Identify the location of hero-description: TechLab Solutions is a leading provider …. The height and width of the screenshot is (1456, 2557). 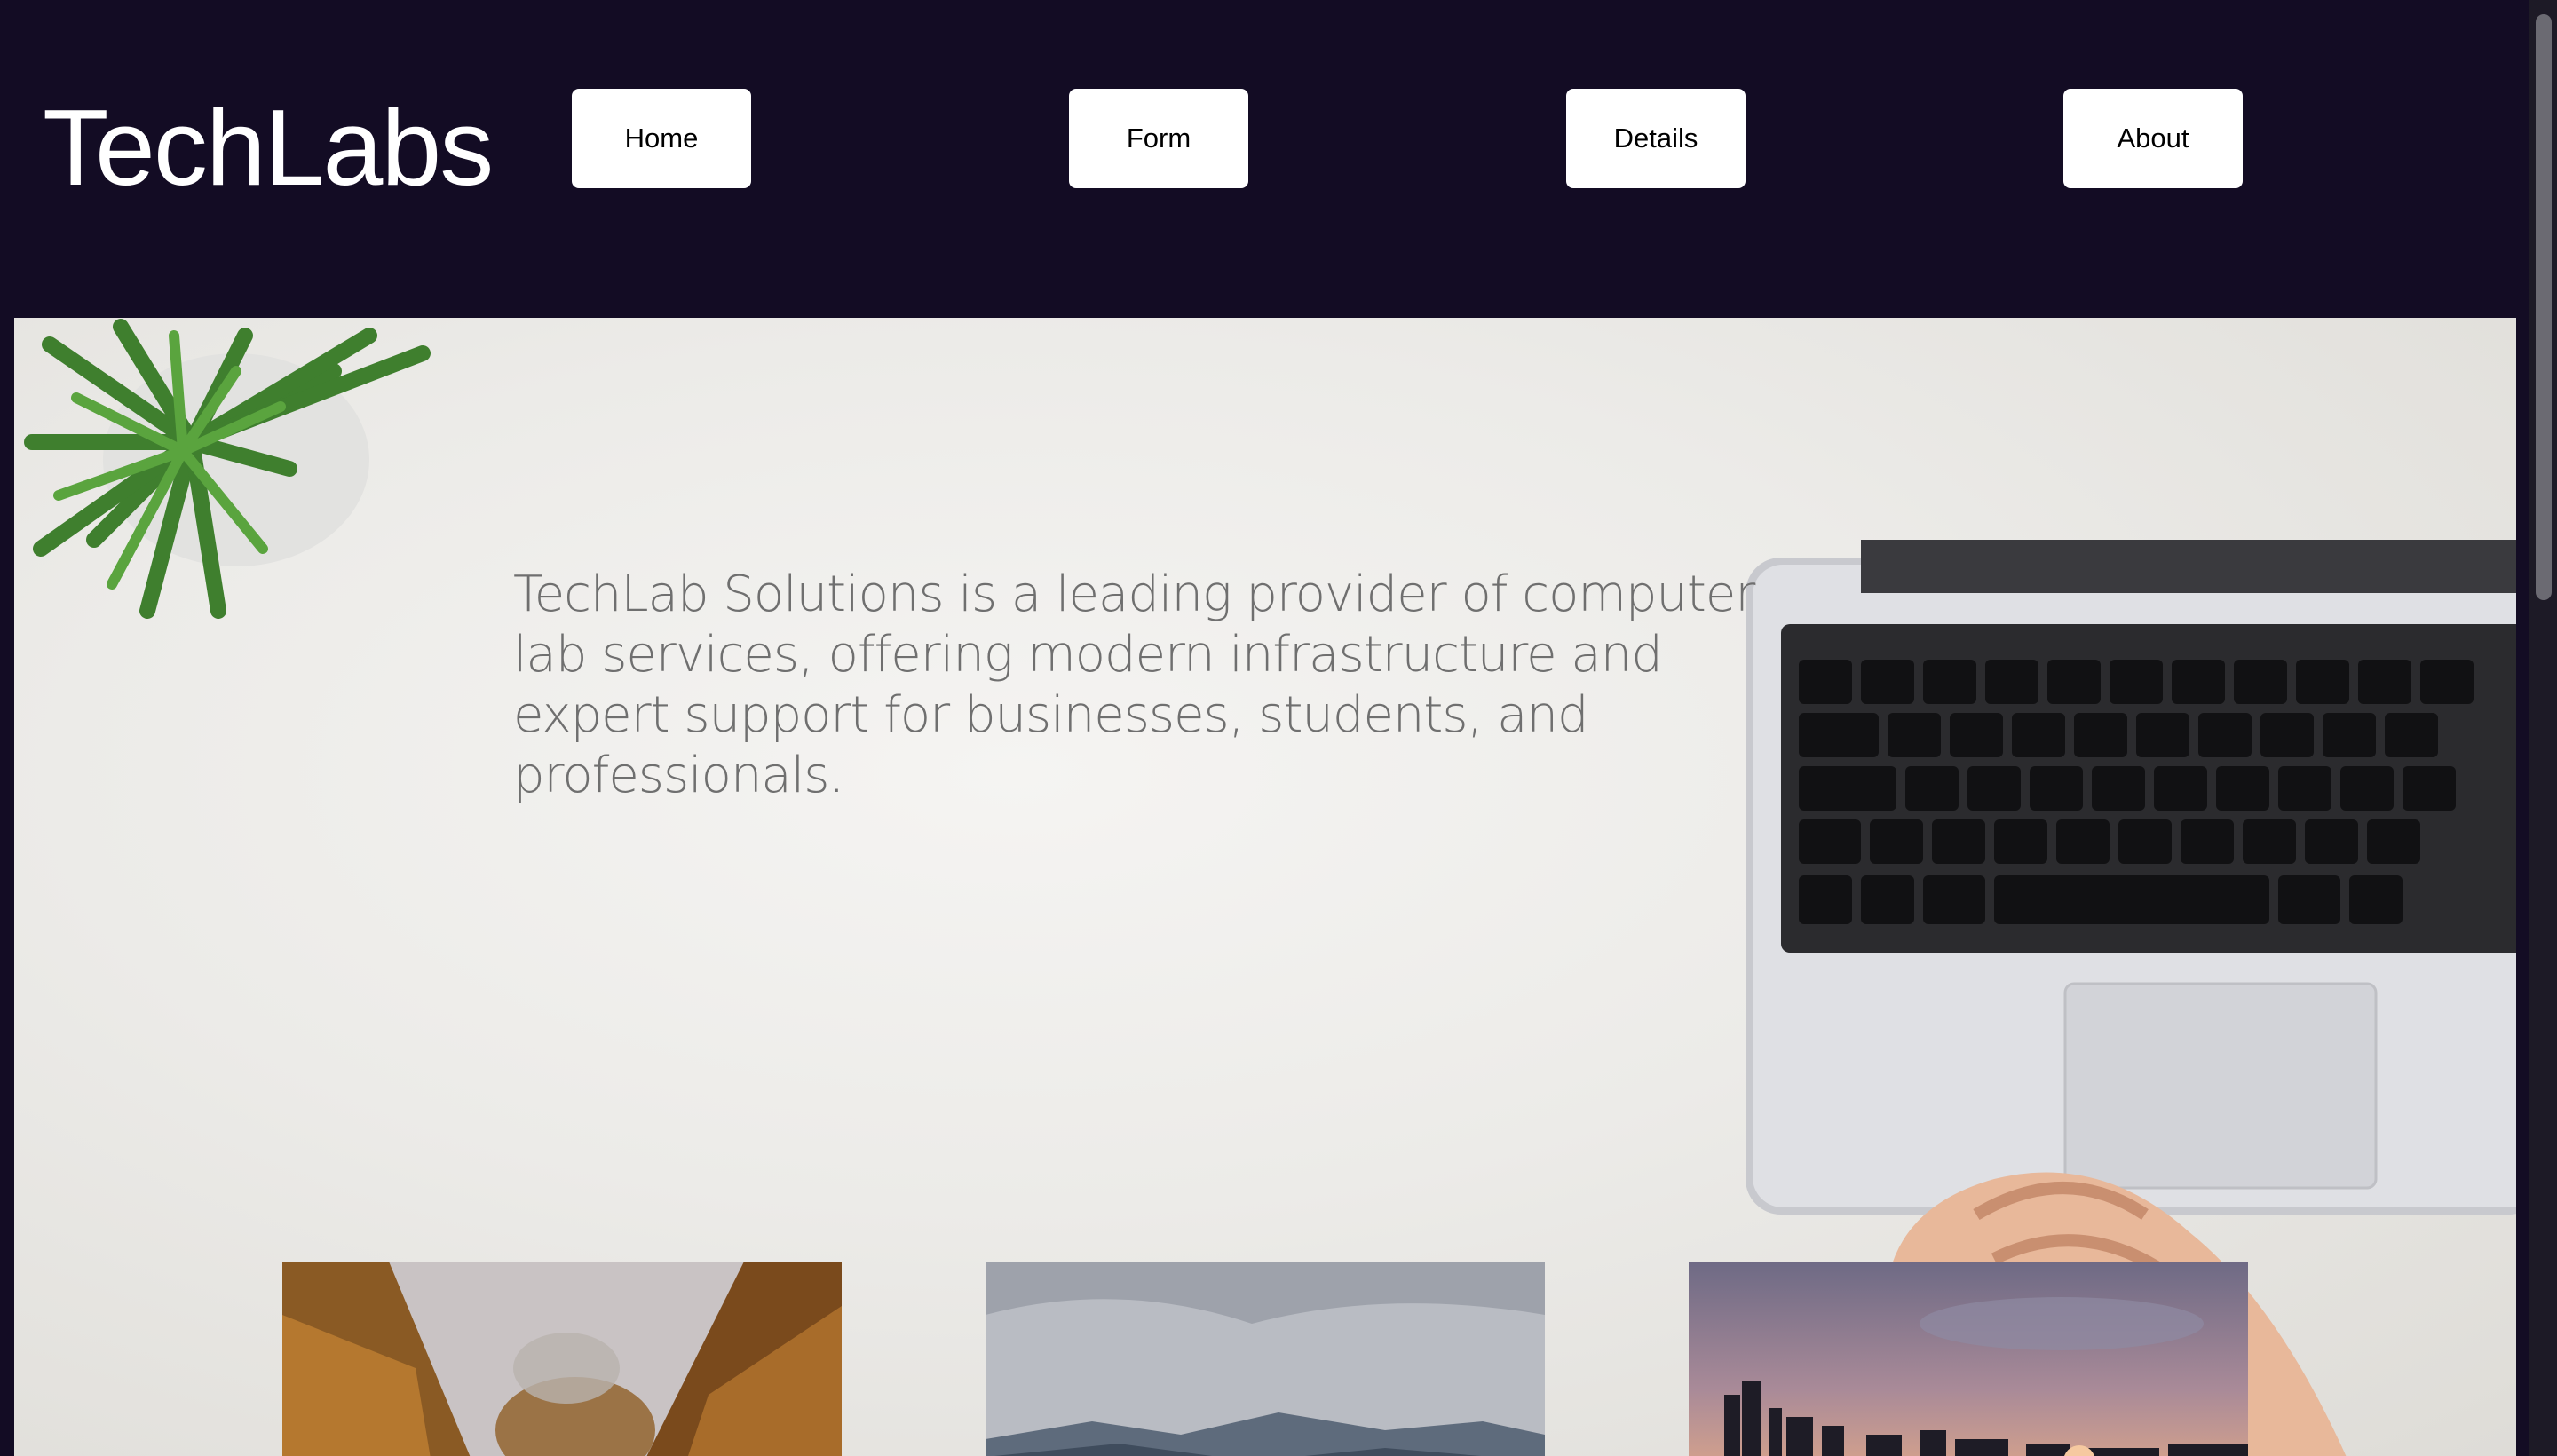
(1134, 685).